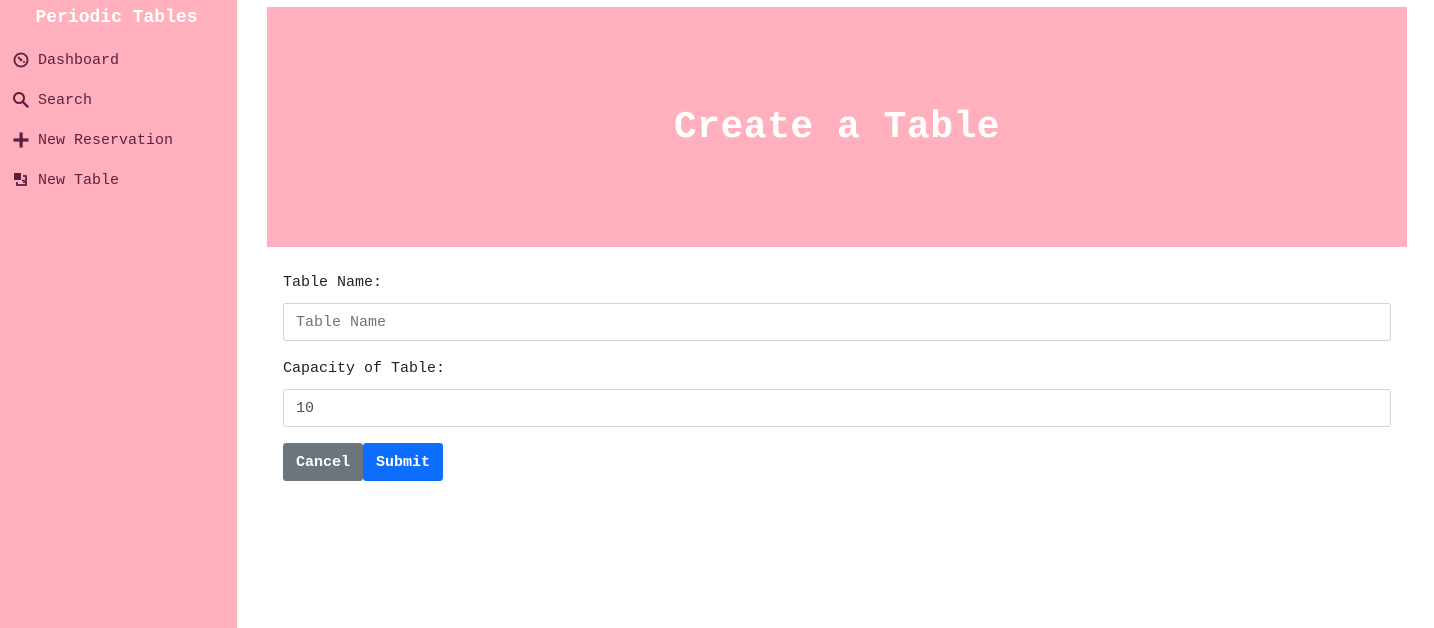 Image resolution: width=1434 pixels, height=628 pixels. Describe the element at coordinates (364, 368) in the screenshot. I see `capacity-label: Capacity of Table:` at that location.